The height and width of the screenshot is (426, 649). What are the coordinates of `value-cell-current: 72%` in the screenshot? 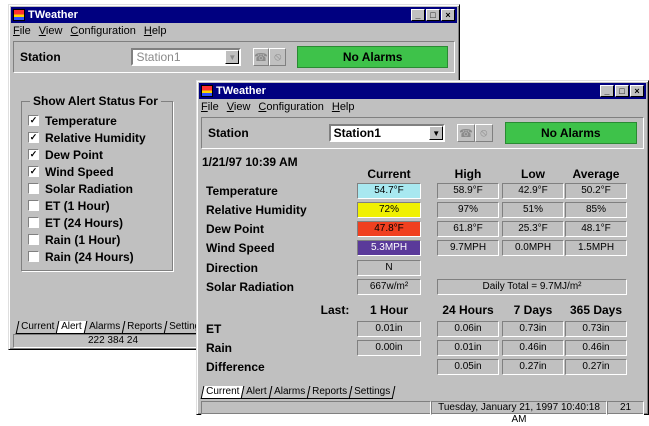 It's located at (389, 210).